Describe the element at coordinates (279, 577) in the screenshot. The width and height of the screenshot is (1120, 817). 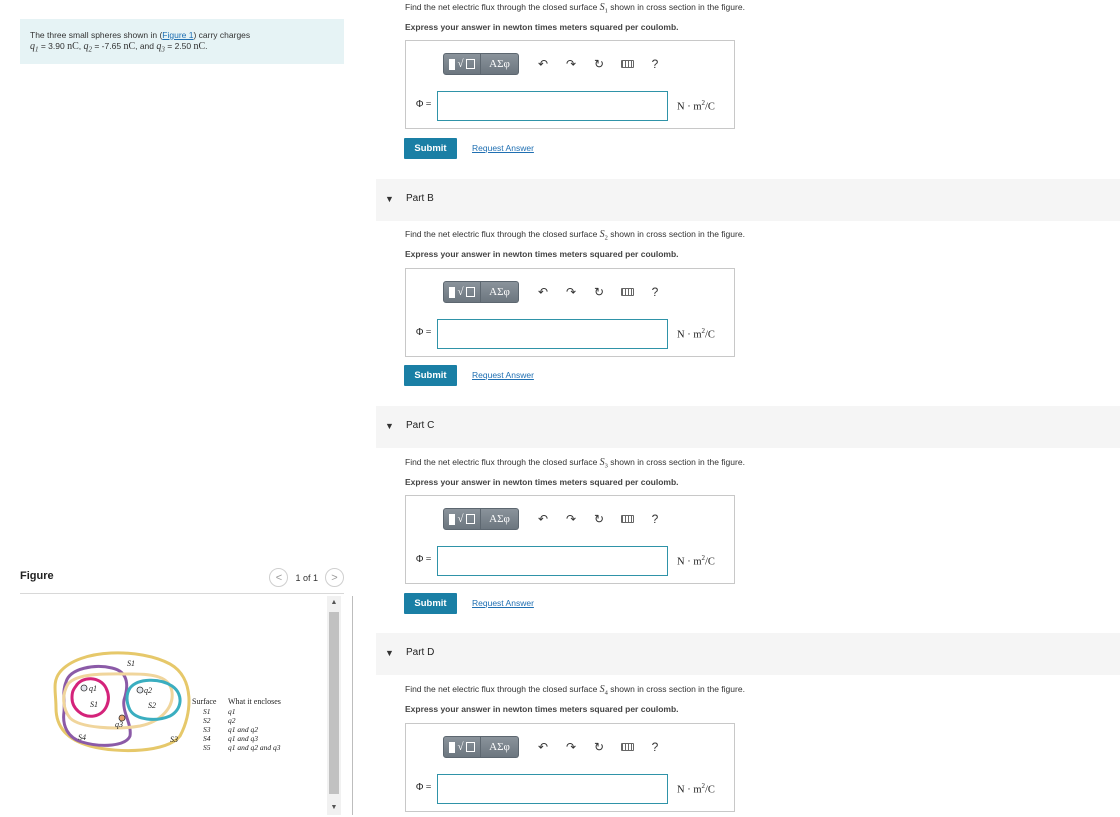
I see `prev-figure-button: <` at that location.